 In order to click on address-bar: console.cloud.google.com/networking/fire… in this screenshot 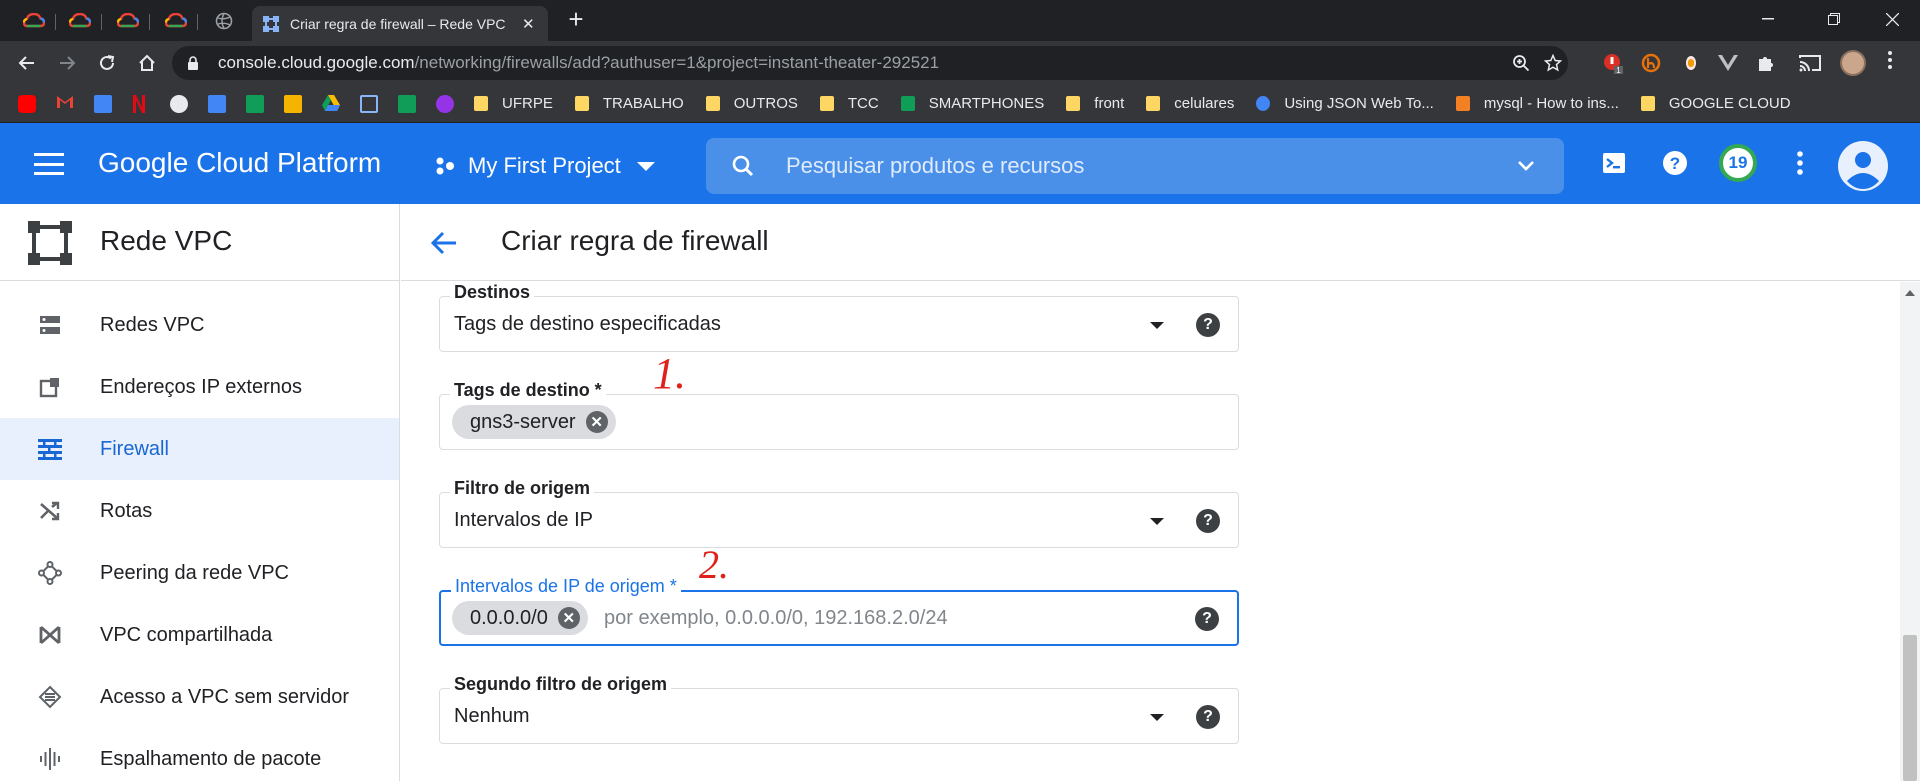, I will do `click(870, 63)`.